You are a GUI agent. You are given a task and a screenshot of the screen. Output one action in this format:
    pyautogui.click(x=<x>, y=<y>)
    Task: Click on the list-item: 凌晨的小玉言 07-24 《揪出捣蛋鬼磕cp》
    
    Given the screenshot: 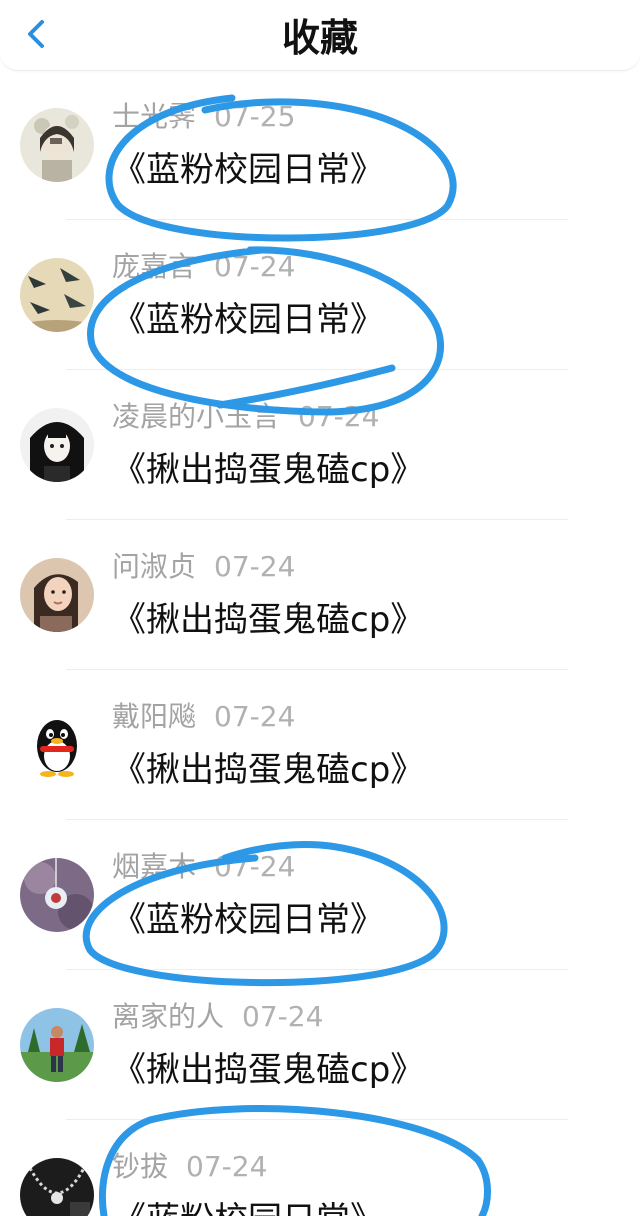 What is the action you would take?
    pyautogui.click(x=320, y=445)
    